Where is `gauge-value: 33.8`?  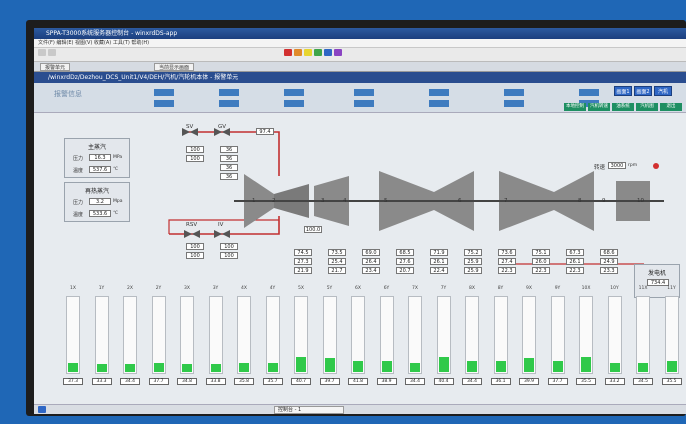 gauge-value: 33.8 is located at coordinates (215, 381).